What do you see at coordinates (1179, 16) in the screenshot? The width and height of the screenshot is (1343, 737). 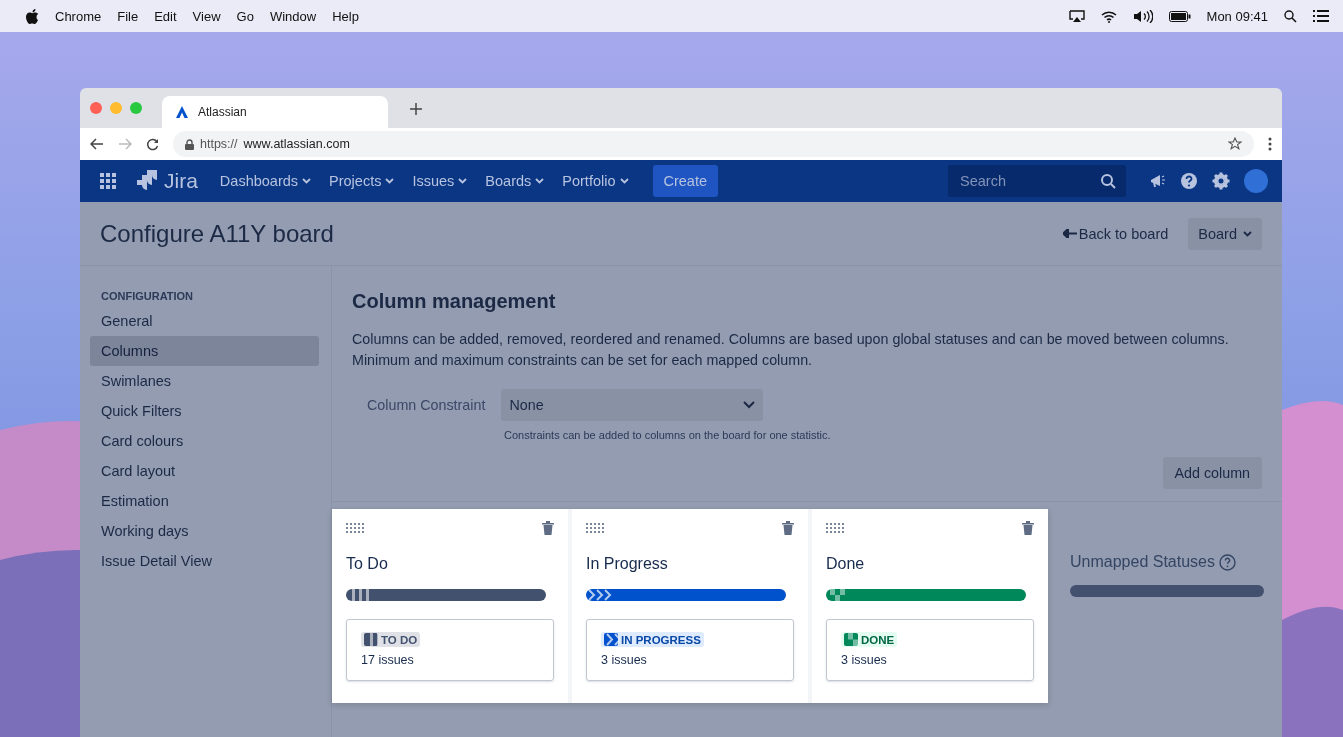 I see `battery-icon` at bounding box center [1179, 16].